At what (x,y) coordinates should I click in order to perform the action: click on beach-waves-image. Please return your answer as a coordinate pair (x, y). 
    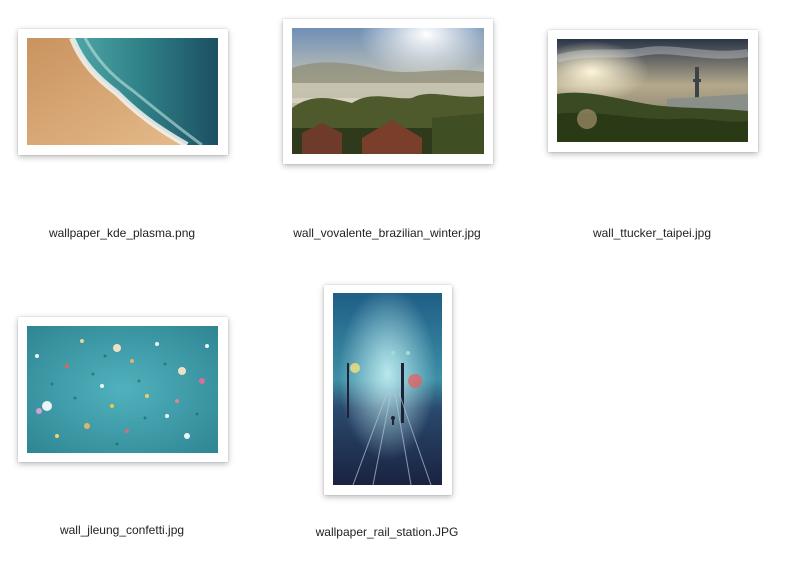
    Looking at the image, I should click on (122, 91).